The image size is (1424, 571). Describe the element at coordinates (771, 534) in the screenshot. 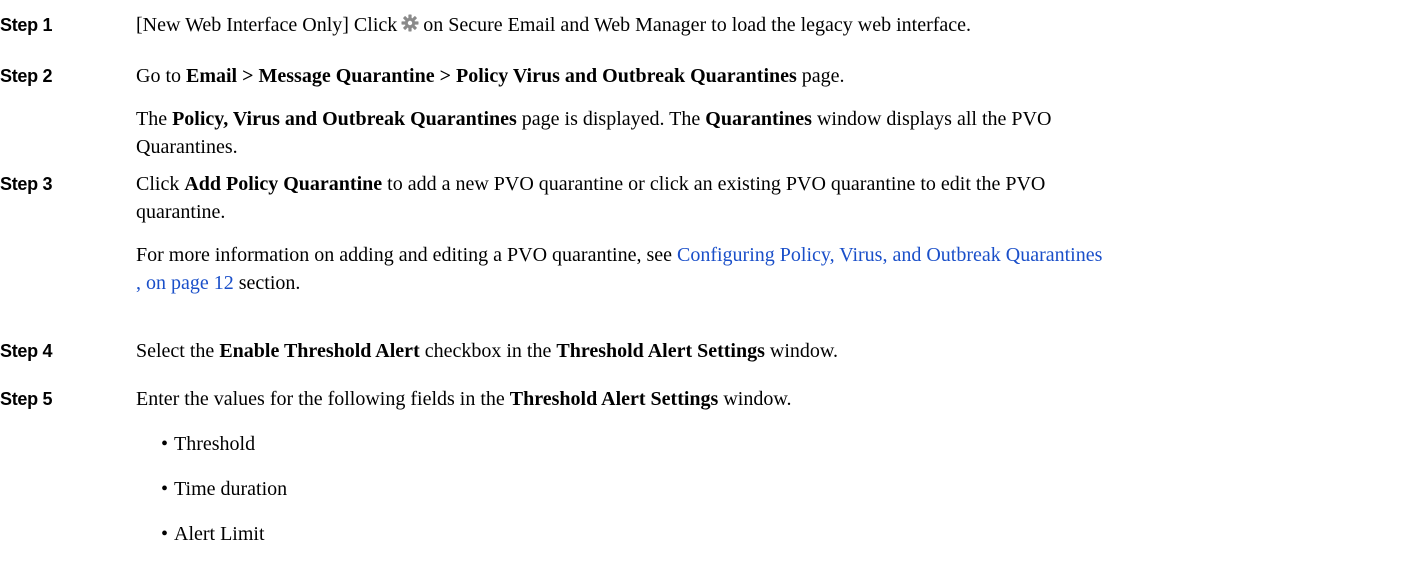

I see `list-item: • Alert Limit` at that location.